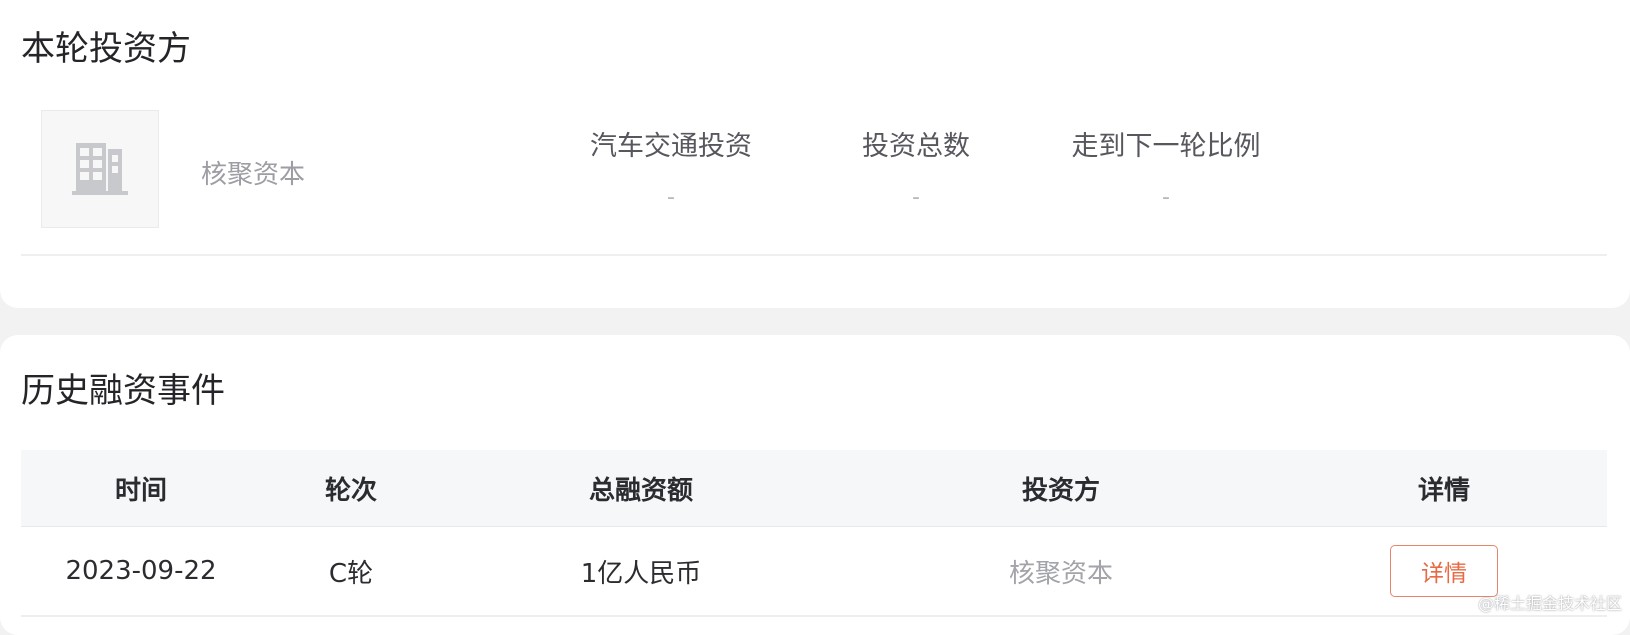 This screenshot has height=635, width=1630. I want to click on investor-logo, so click(100, 169).